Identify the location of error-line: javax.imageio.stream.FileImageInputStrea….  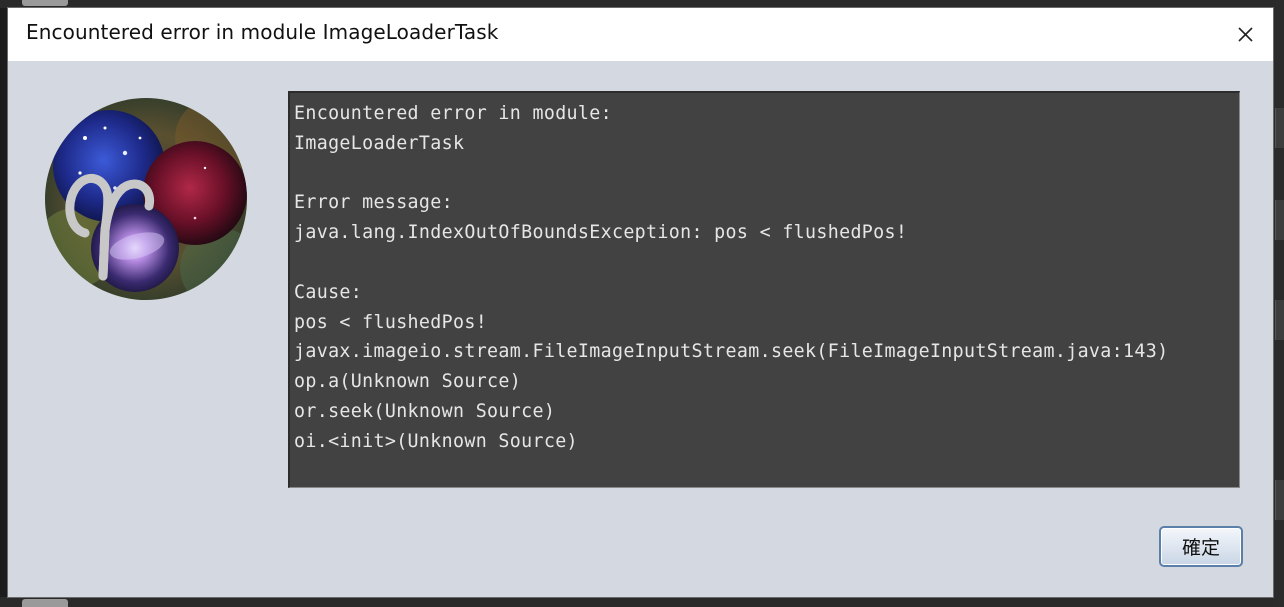
(731, 352).